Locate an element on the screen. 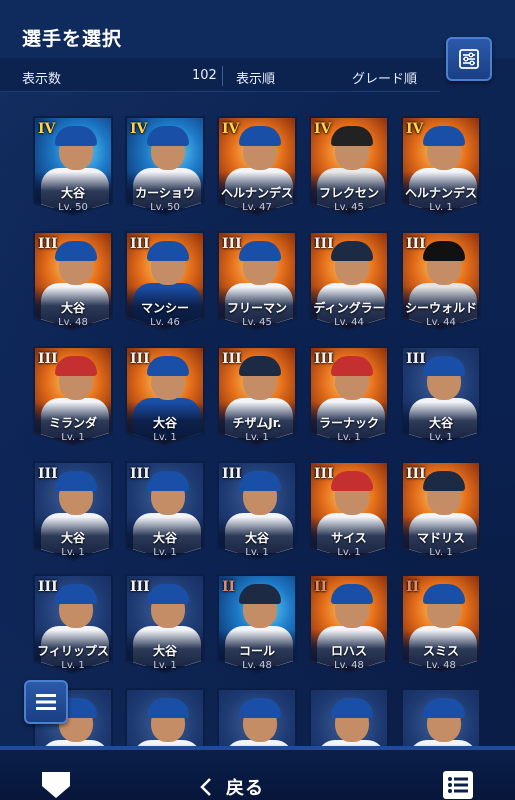 This screenshot has width=515, height=800. player-card: III フリーマン Lv. 45 is located at coordinates (257, 281).